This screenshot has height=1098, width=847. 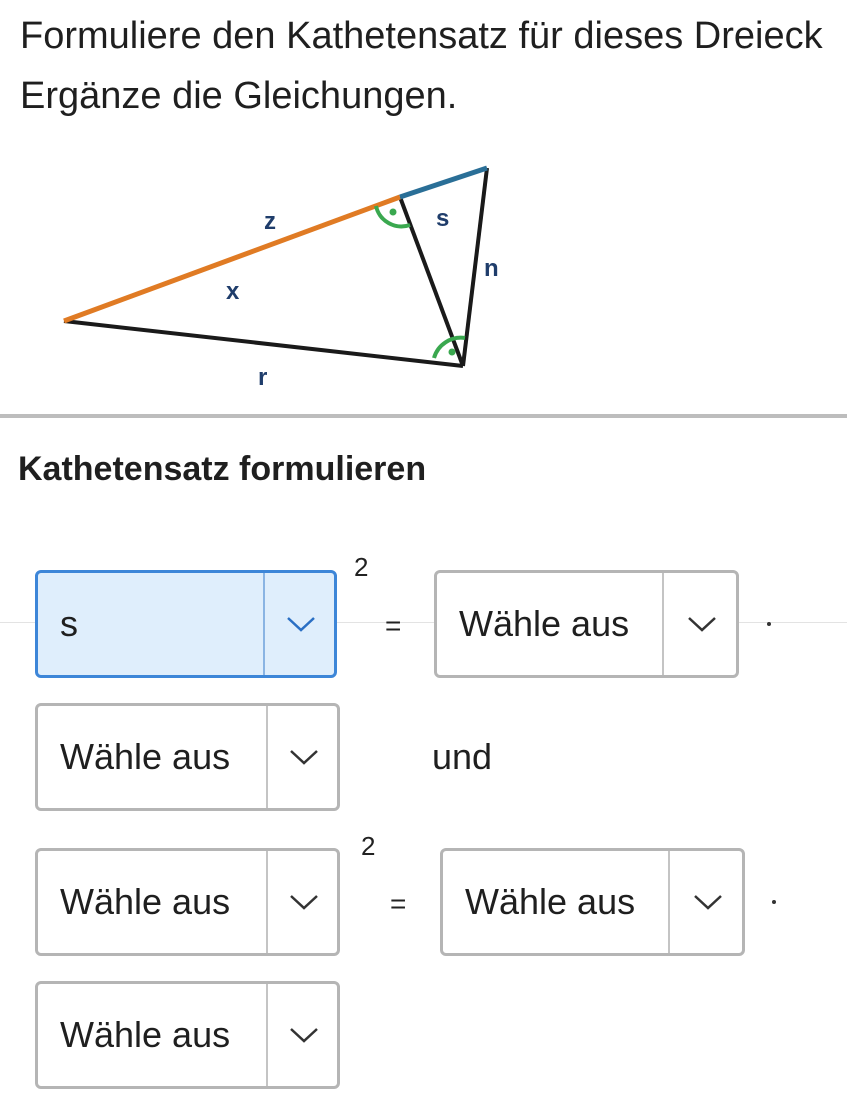 I want to click on right-angle-dot-top, so click(x=393, y=212).